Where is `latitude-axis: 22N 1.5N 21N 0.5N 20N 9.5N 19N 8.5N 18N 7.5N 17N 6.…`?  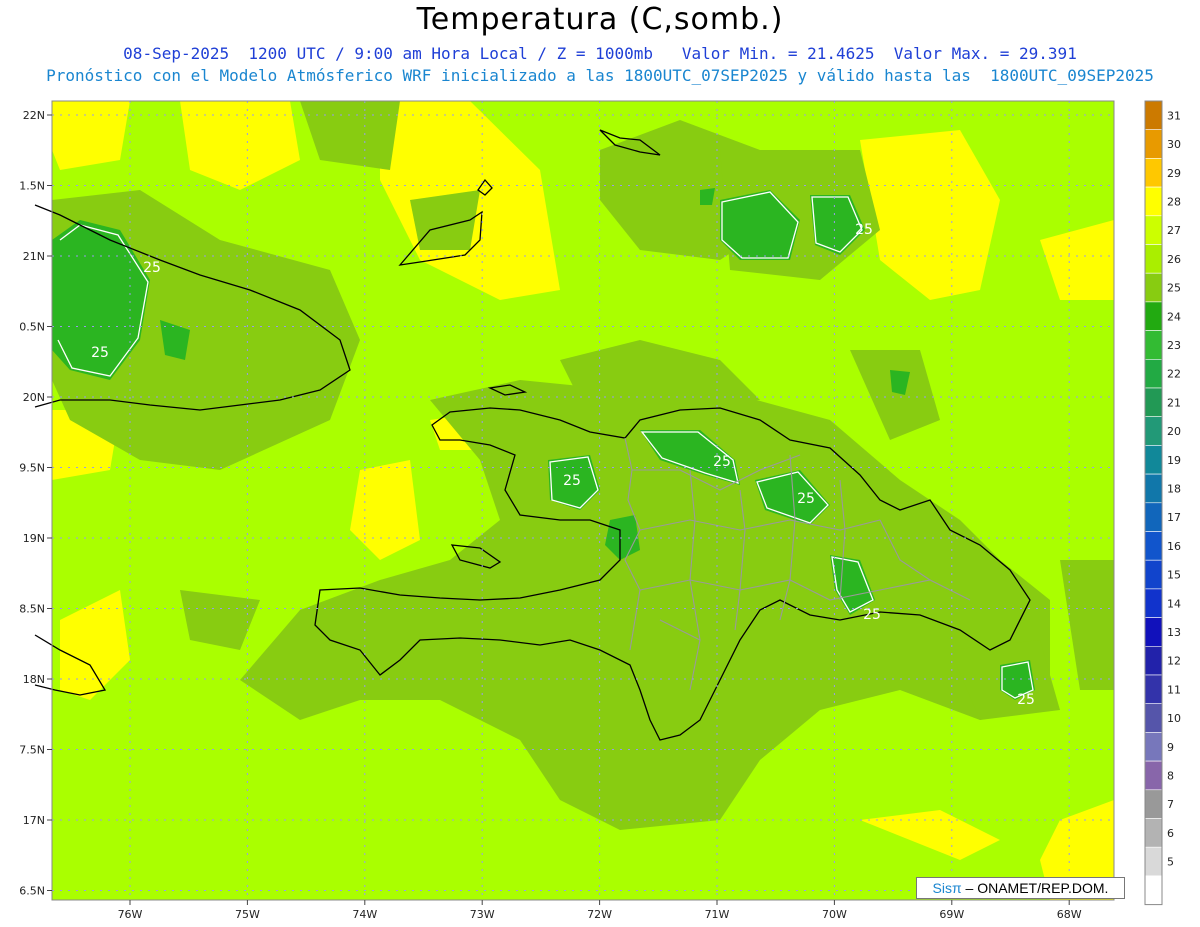 latitude-axis: 22N 1.5N 21N 0.5N 20N 9.5N 19N 8.5N 18N 7.5N 17N 6.… is located at coordinates (35, 503).